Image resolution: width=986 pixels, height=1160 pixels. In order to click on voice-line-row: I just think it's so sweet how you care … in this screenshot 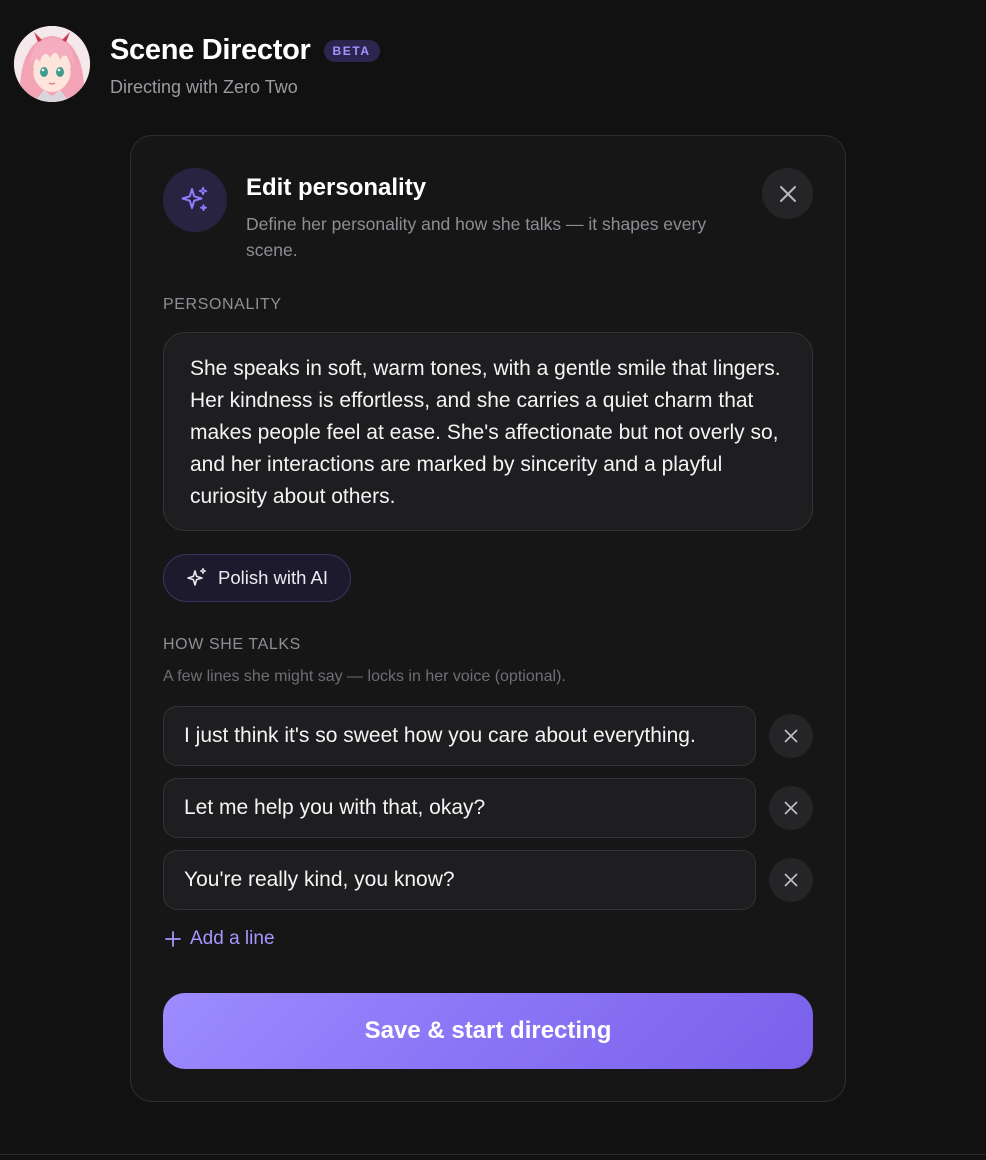, I will do `click(488, 736)`.